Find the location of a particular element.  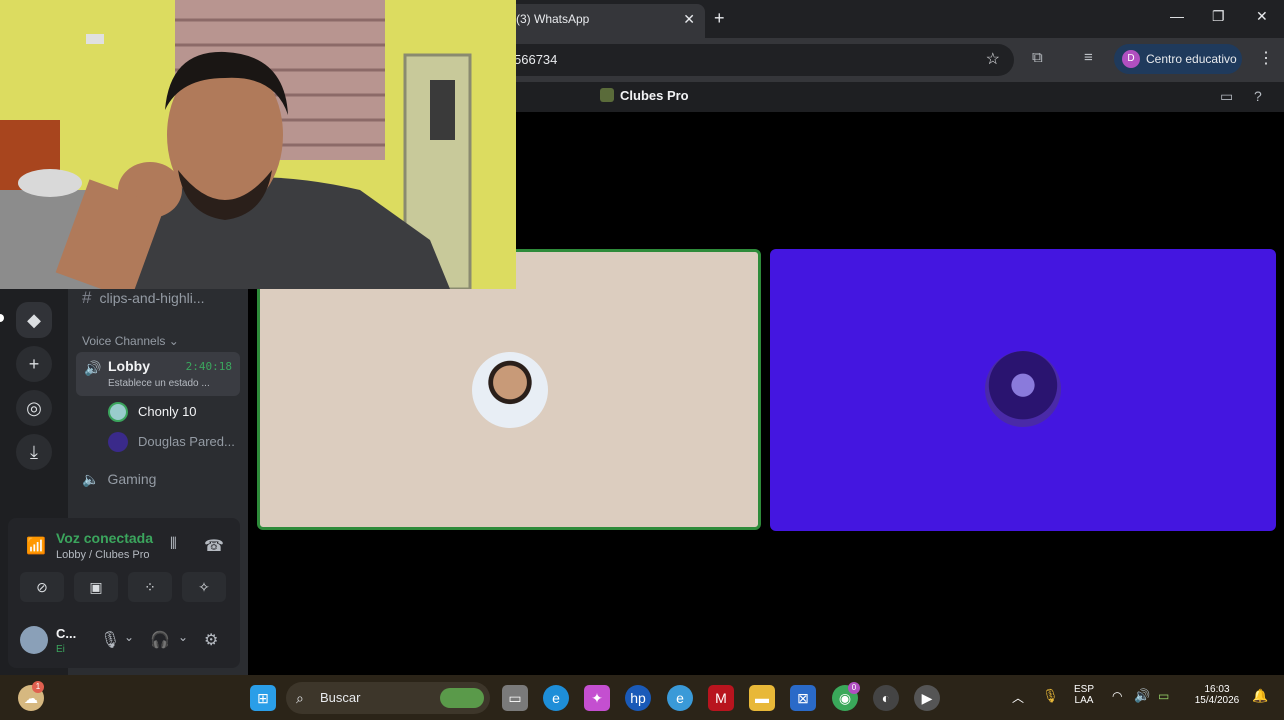

voice-location: Lobby / Clubes Pro is located at coordinates (103, 555).